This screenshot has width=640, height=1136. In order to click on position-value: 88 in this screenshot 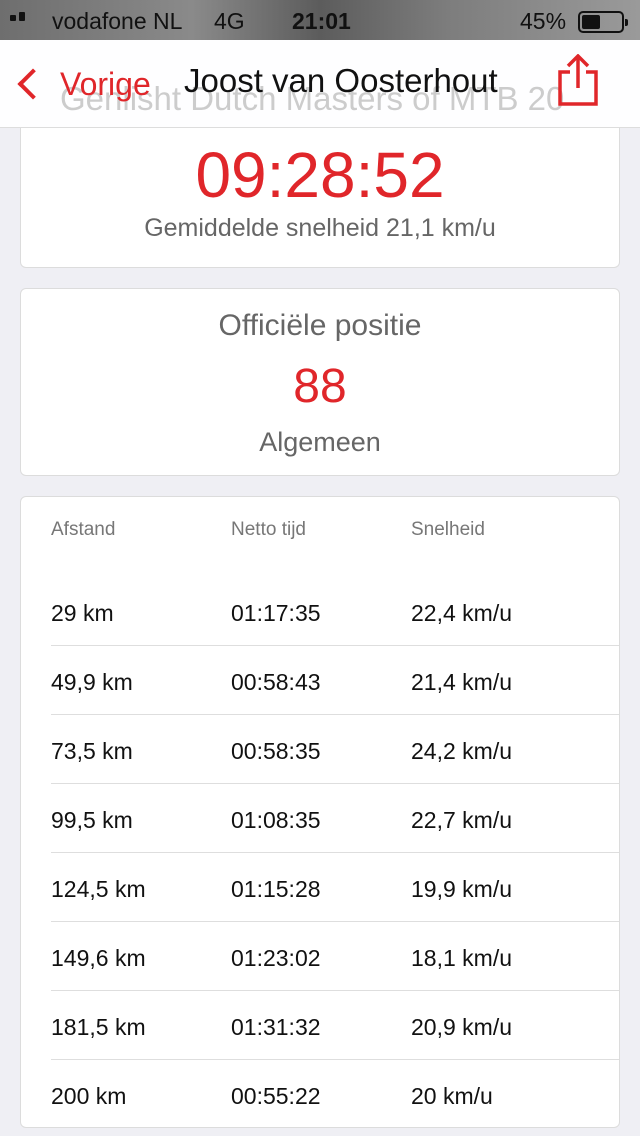, I will do `click(320, 386)`.